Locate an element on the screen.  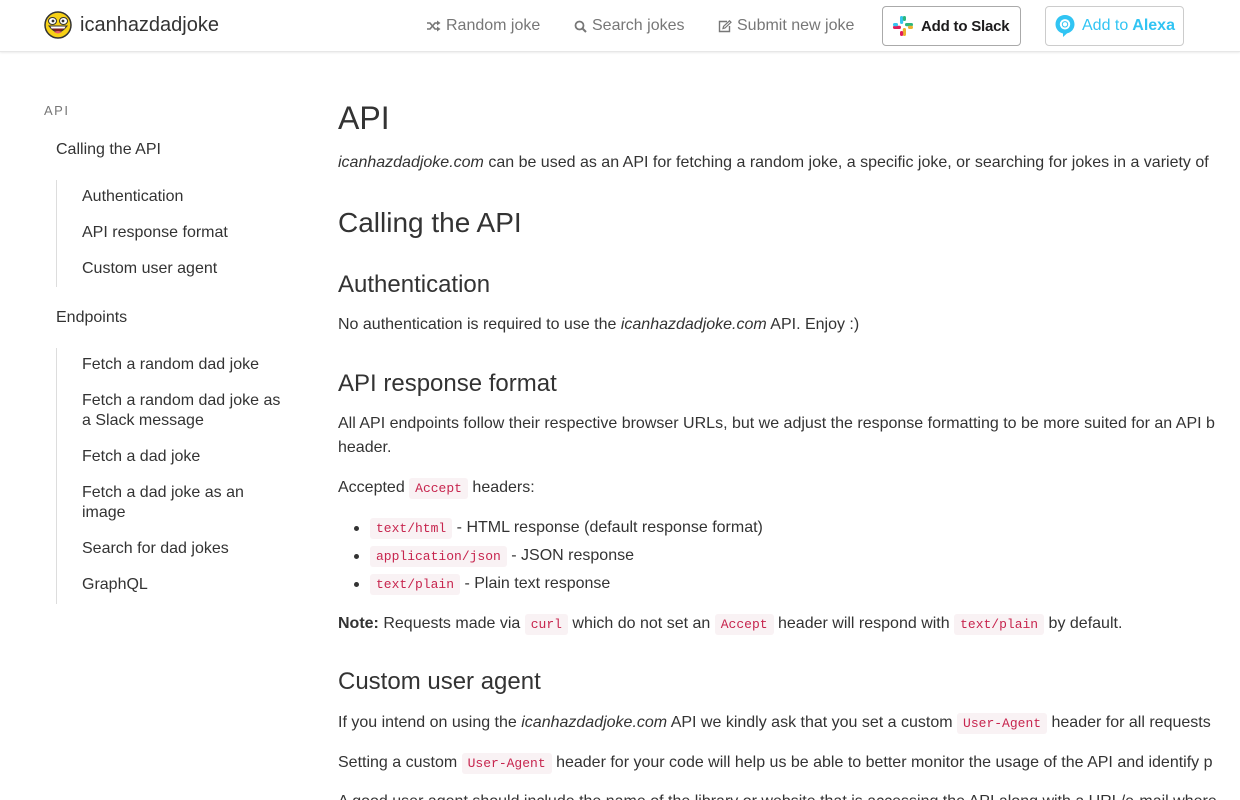
brand-name: icanhazdadjoke is located at coordinates (149, 24).